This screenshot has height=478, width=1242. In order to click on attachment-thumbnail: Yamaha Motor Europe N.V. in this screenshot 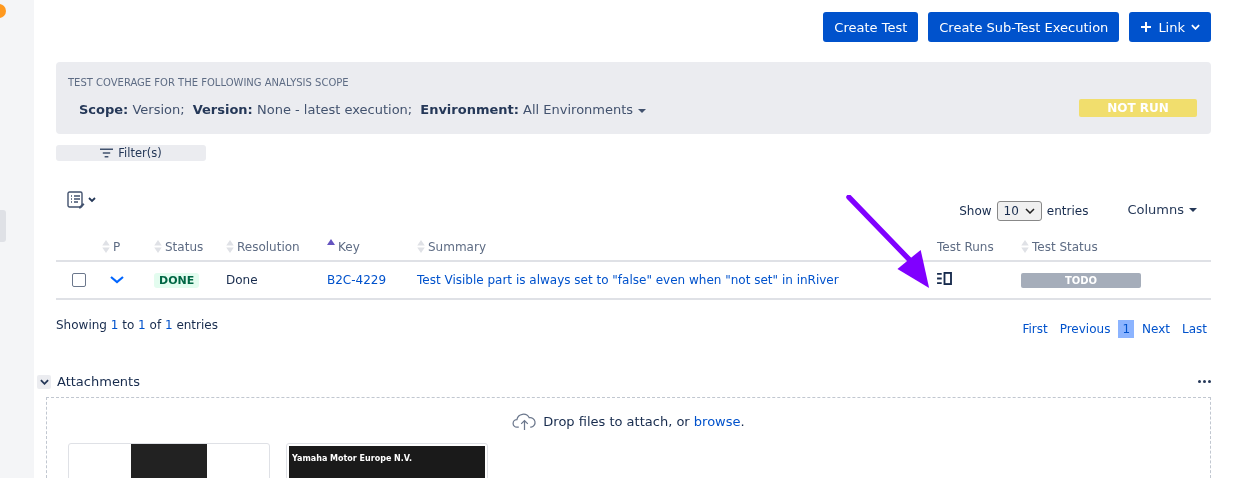, I will do `click(387, 460)`.